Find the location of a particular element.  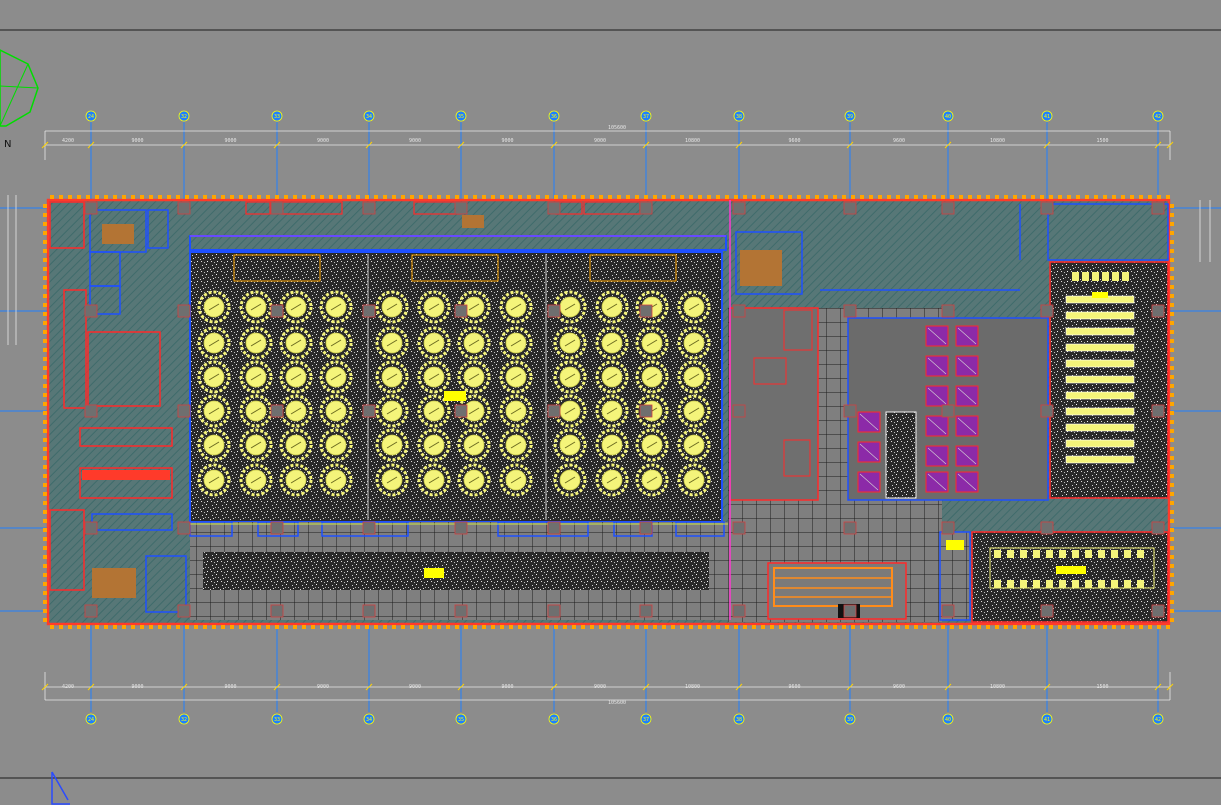

kitchen-zone is located at coordinates (118, 412).